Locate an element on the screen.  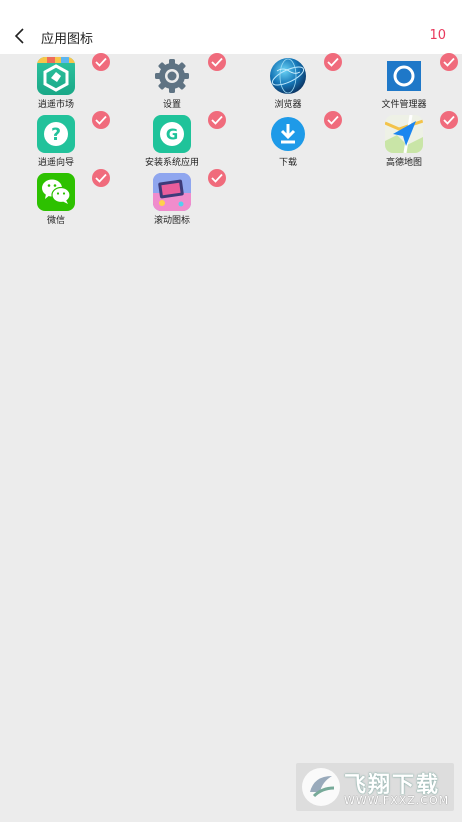
xiaoyao-guide-icon: ? is located at coordinates (56, 134).